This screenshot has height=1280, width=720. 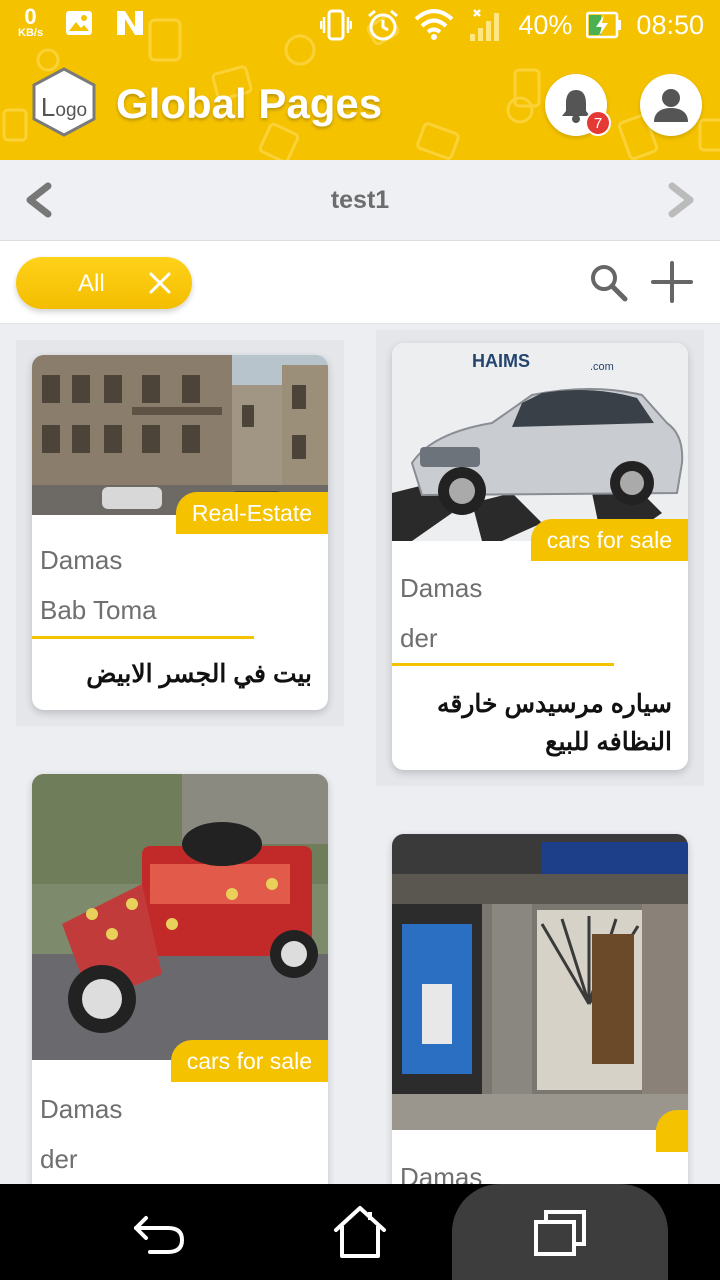 I want to click on filter-chip-all: All, so click(x=104, y=283).